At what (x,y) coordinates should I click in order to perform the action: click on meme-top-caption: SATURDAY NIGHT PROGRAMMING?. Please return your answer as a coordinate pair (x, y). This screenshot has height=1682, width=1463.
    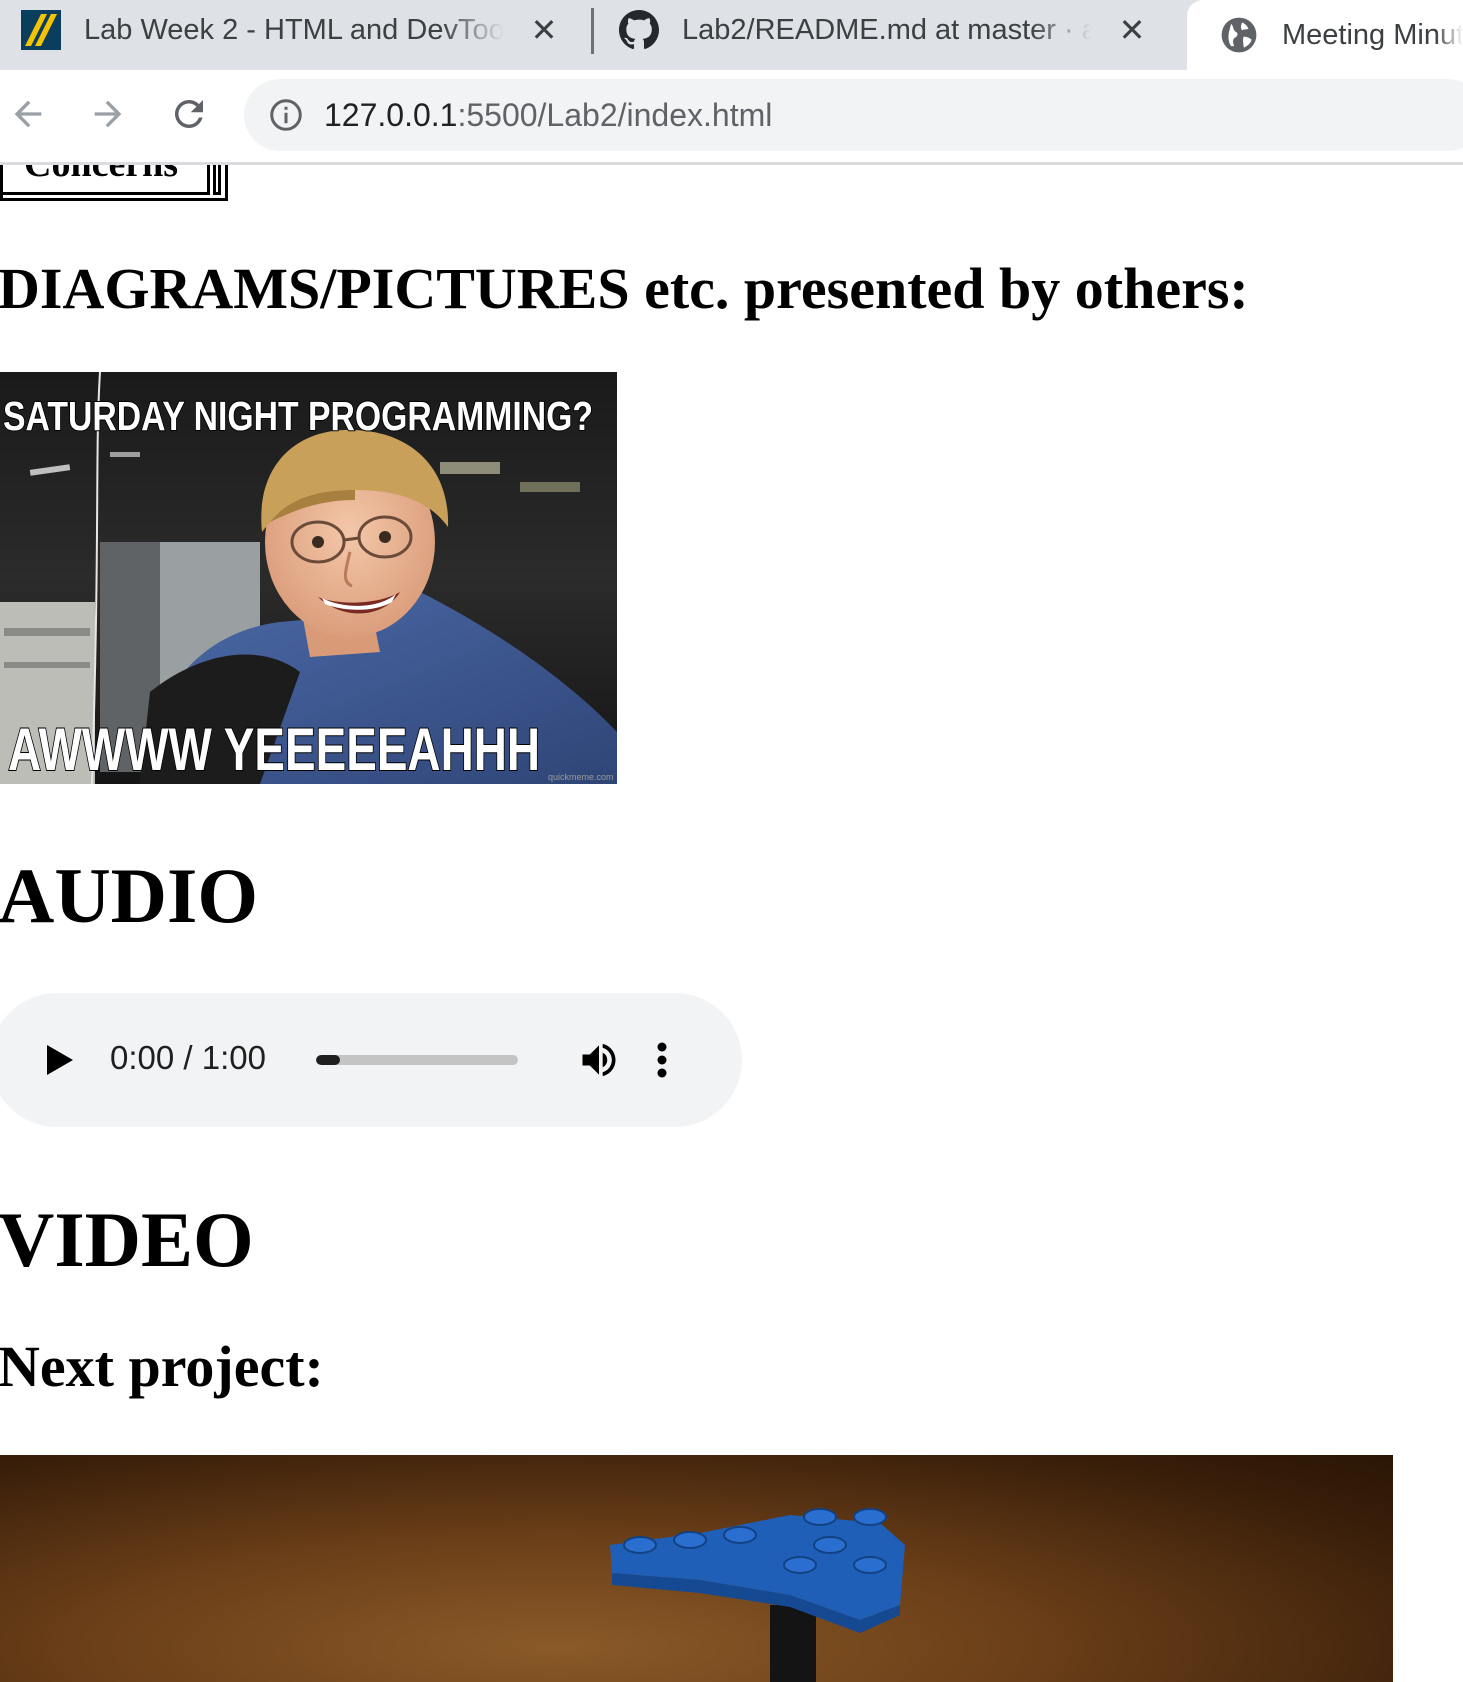
    Looking at the image, I should click on (298, 416).